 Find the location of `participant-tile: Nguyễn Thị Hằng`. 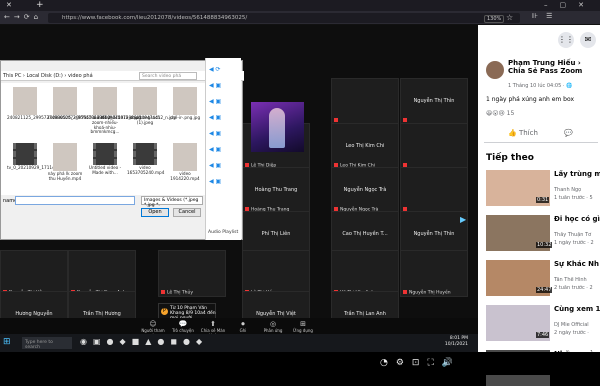

participant-tile: Nguyễn Thị Hằng is located at coordinates (34, 273).